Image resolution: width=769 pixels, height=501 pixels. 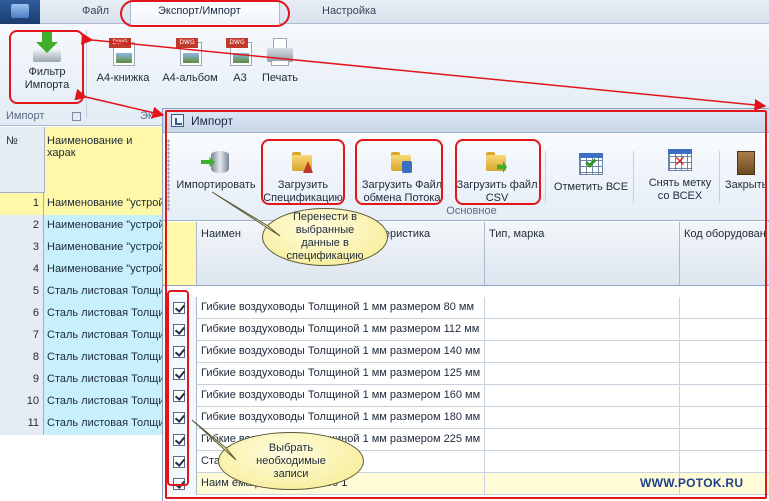 I want to click on spec-row: 2 Наименование "устрой, so click(x=82, y=226).